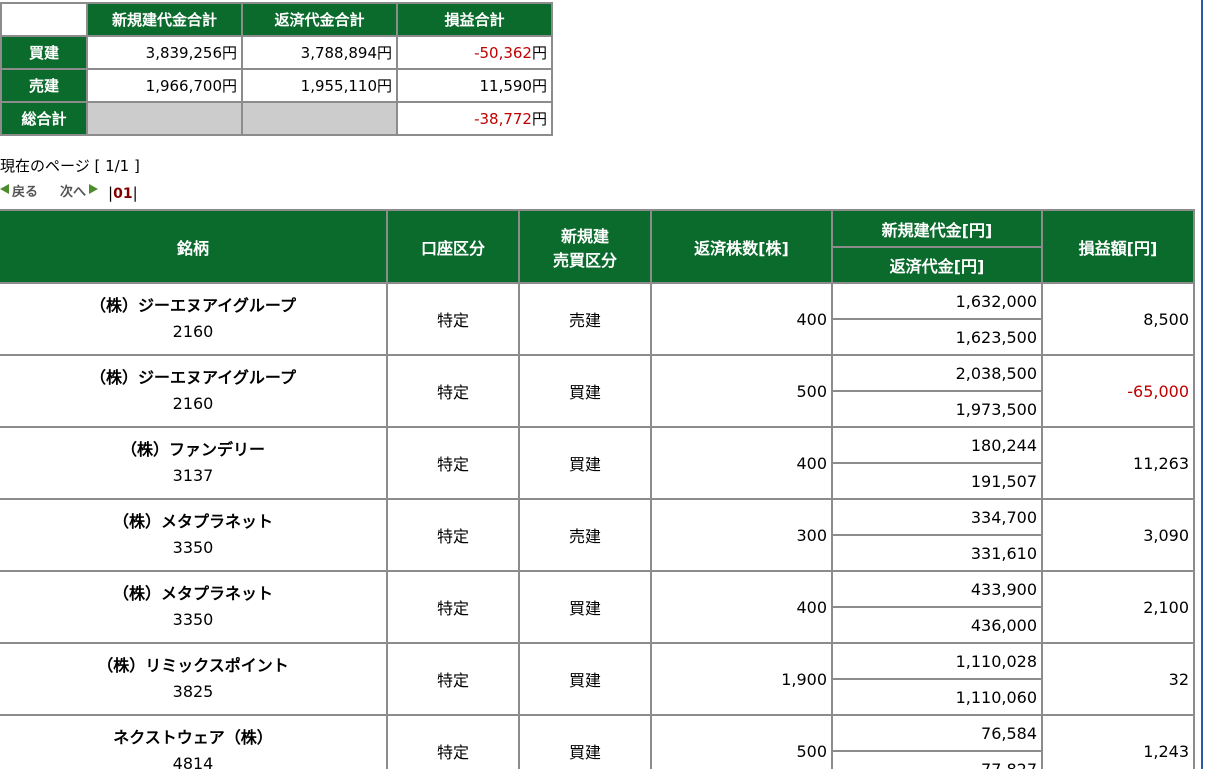  What do you see at coordinates (584, 260) in the screenshot?
I see `header-side-line2: 売買区分` at bounding box center [584, 260].